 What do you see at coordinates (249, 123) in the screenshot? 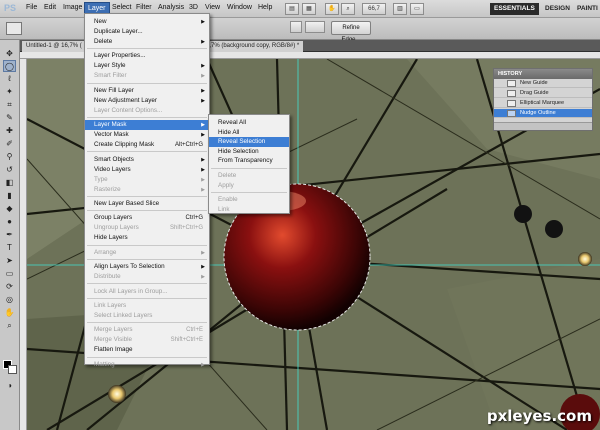
I see `menu-item-reveal-all: Reveal All` at bounding box center [249, 123].